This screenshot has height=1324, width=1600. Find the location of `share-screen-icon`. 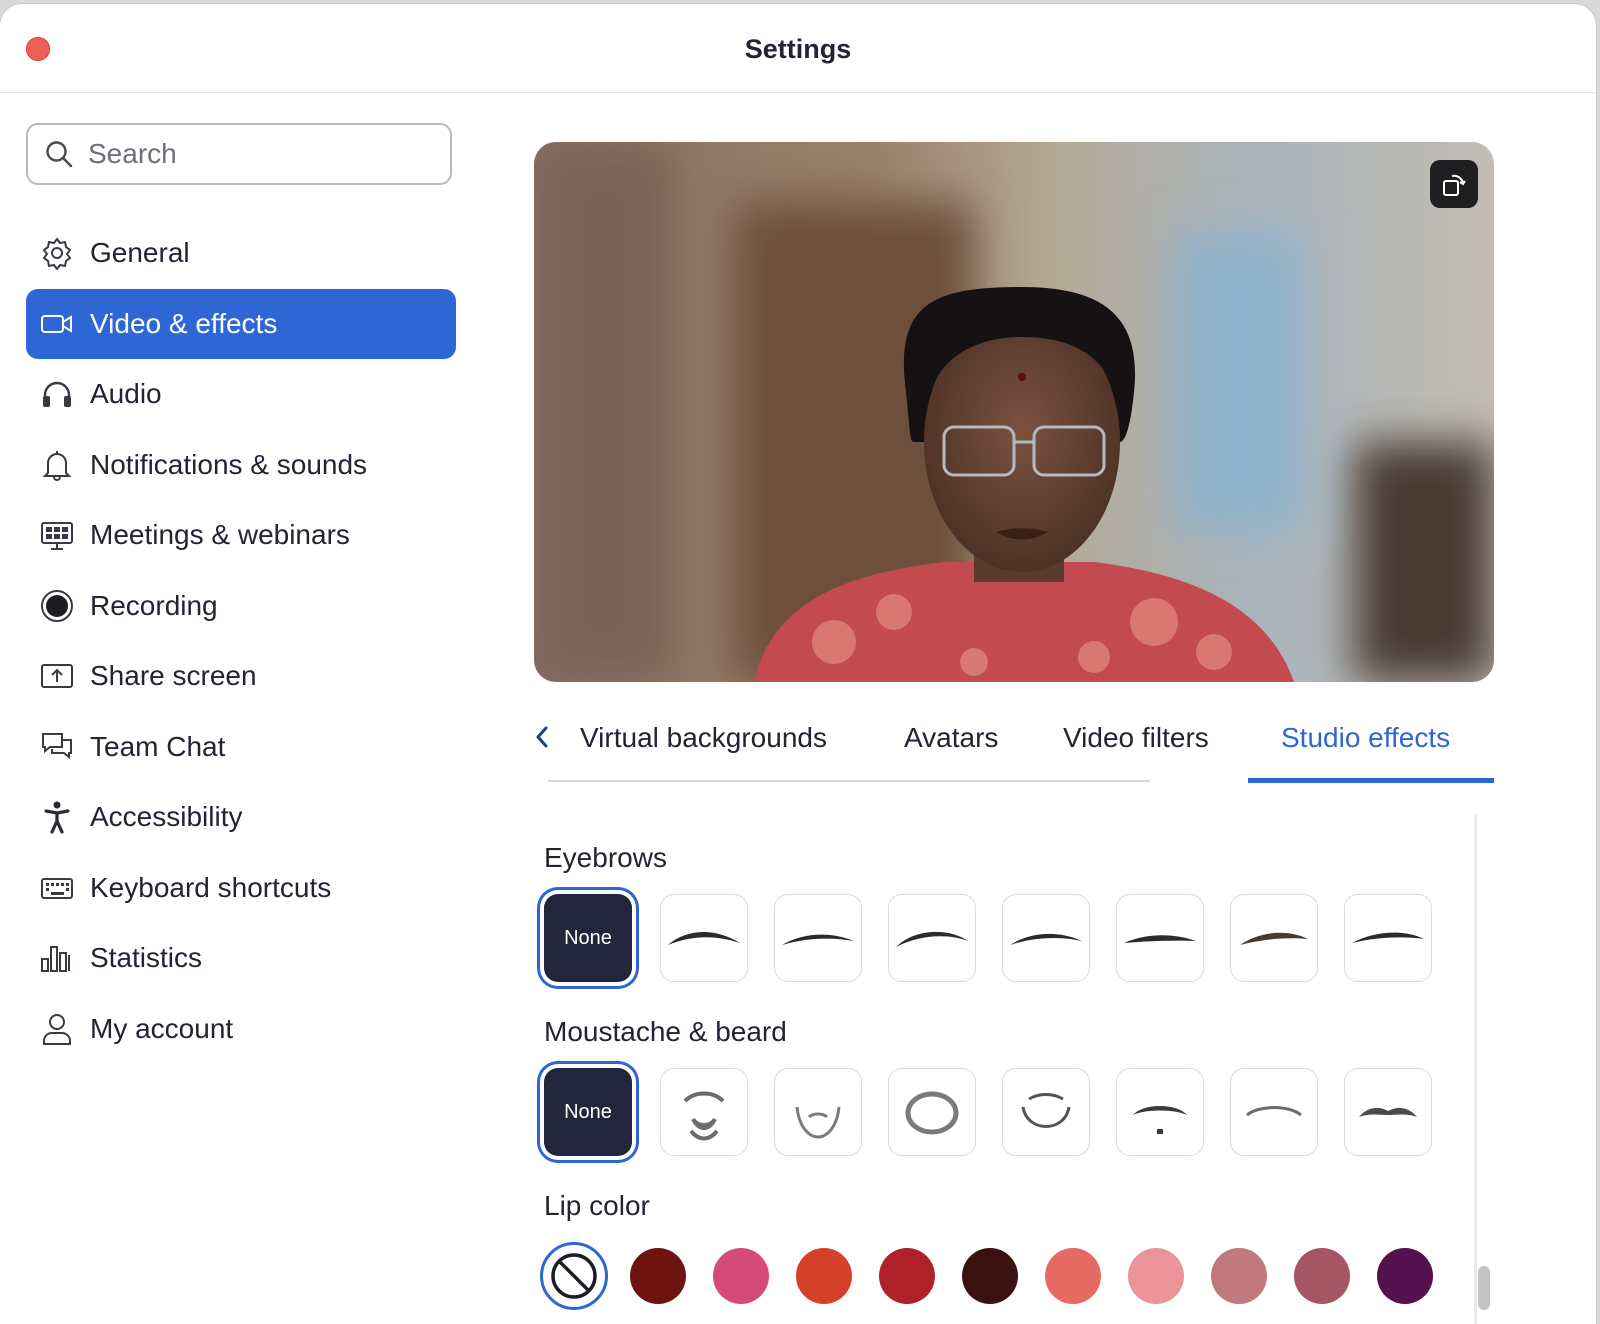

share-screen-icon is located at coordinates (57, 676).